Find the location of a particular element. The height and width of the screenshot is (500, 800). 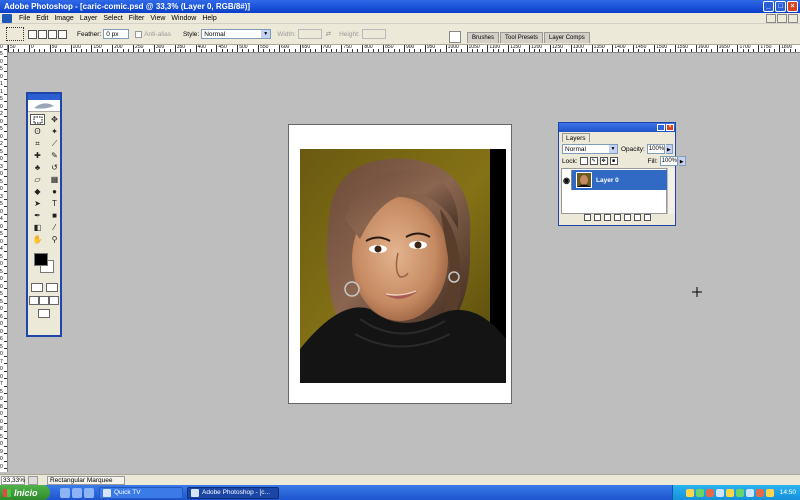

crop-tool-icon: ⌗ is located at coordinates (37, 143).